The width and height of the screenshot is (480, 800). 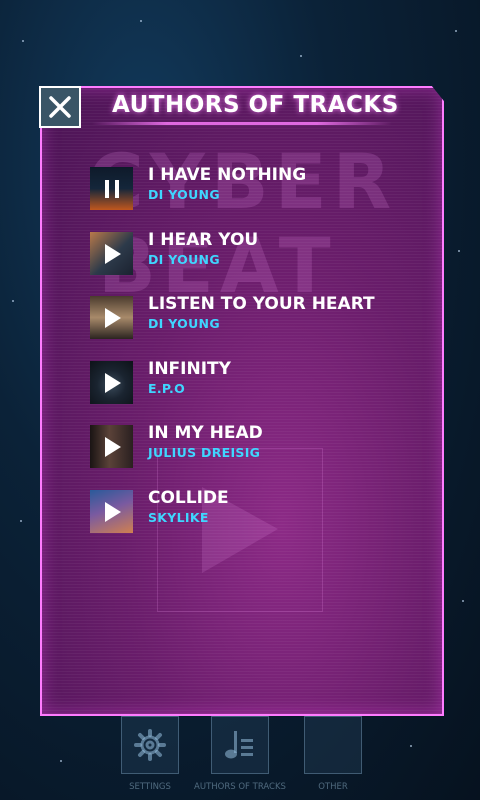 What do you see at coordinates (333, 745) in the screenshot?
I see `other-button` at bounding box center [333, 745].